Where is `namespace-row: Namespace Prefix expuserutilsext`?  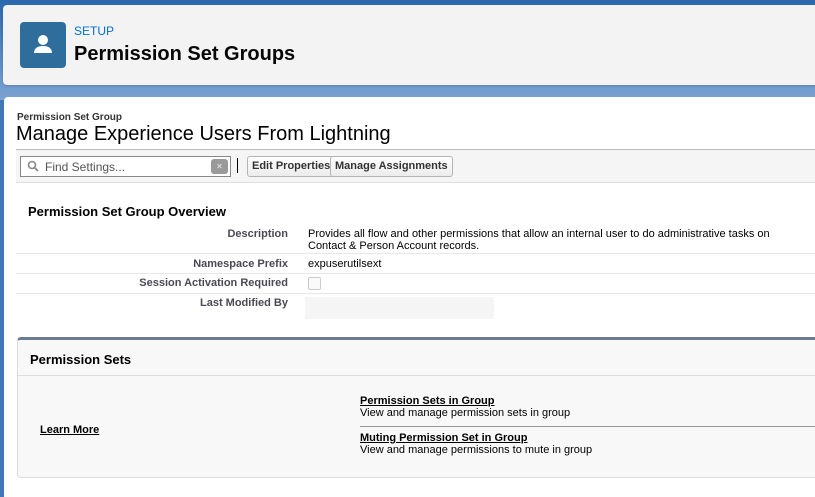 namespace-row: Namespace Prefix expuserutilsext is located at coordinates (415, 264).